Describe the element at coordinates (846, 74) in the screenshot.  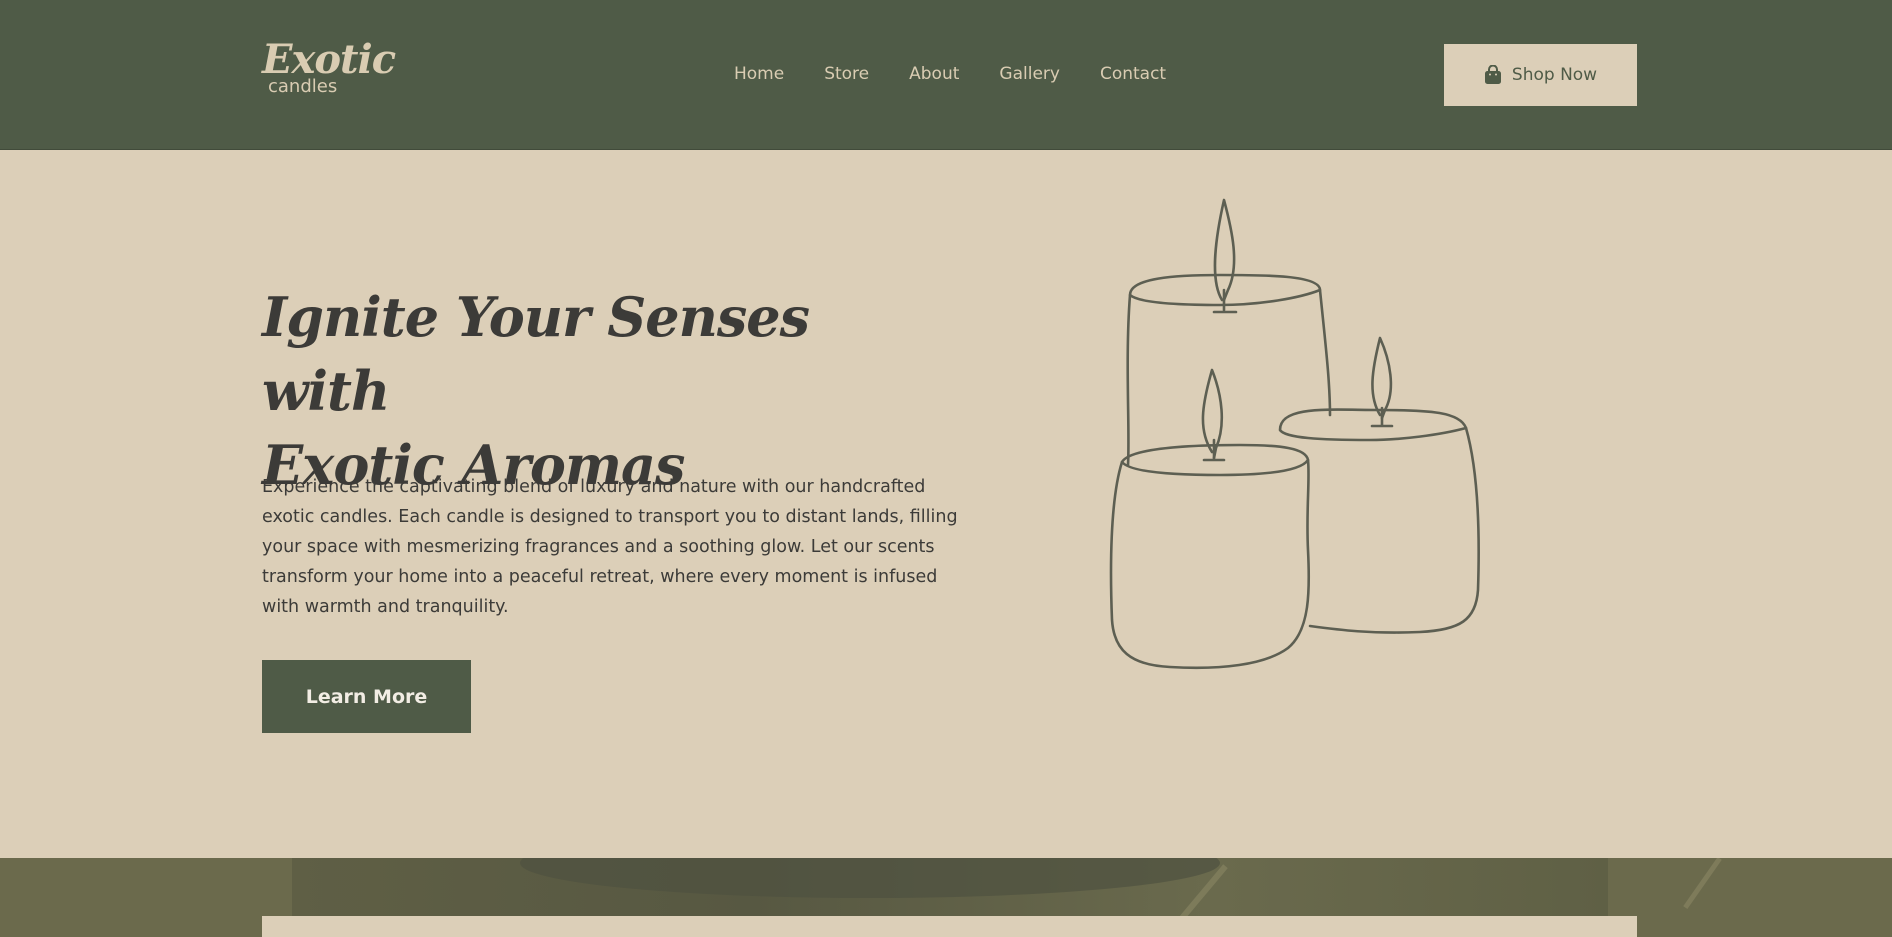
I see `nav-store: Store` at that location.